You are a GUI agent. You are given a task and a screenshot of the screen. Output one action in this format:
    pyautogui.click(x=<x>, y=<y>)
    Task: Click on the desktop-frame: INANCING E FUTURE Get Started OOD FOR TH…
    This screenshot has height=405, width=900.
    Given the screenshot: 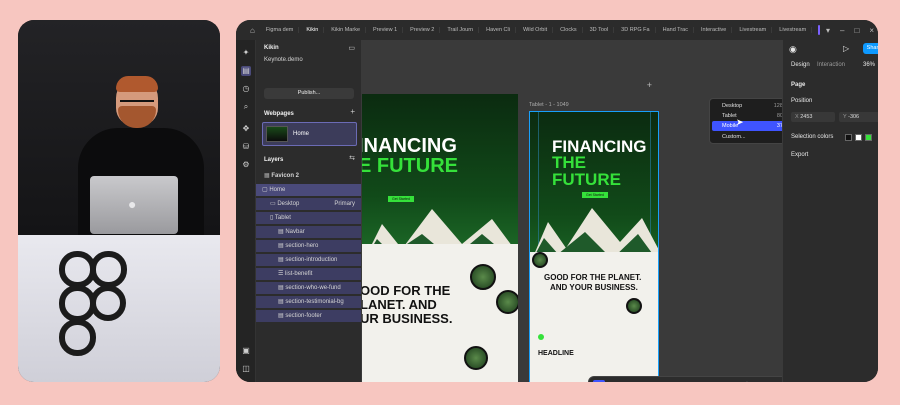 What is the action you would take?
    pyautogui.click(x=440, y=238)
    